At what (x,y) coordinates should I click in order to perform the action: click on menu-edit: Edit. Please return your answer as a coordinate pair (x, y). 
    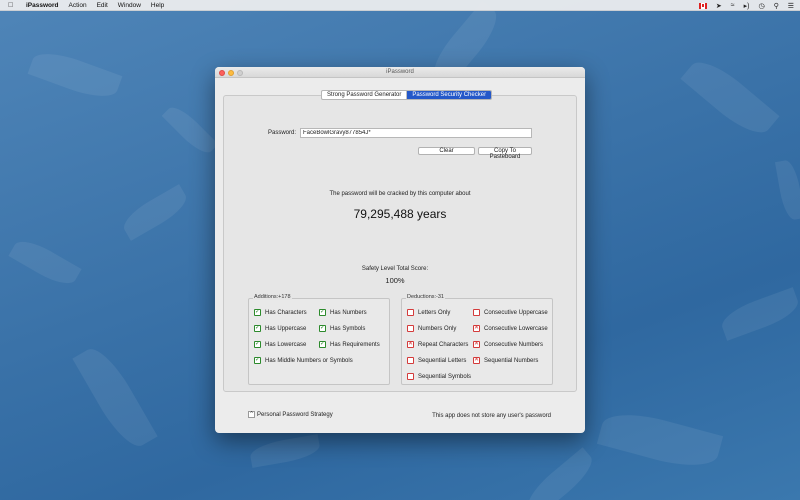
    Looking at the image, I should click on (102, 5).